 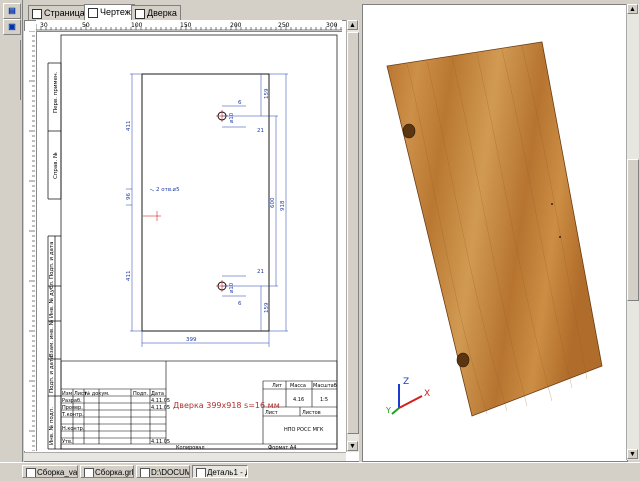 I want to click on dim-21-bottom: 21, so click(x=260, y=272).